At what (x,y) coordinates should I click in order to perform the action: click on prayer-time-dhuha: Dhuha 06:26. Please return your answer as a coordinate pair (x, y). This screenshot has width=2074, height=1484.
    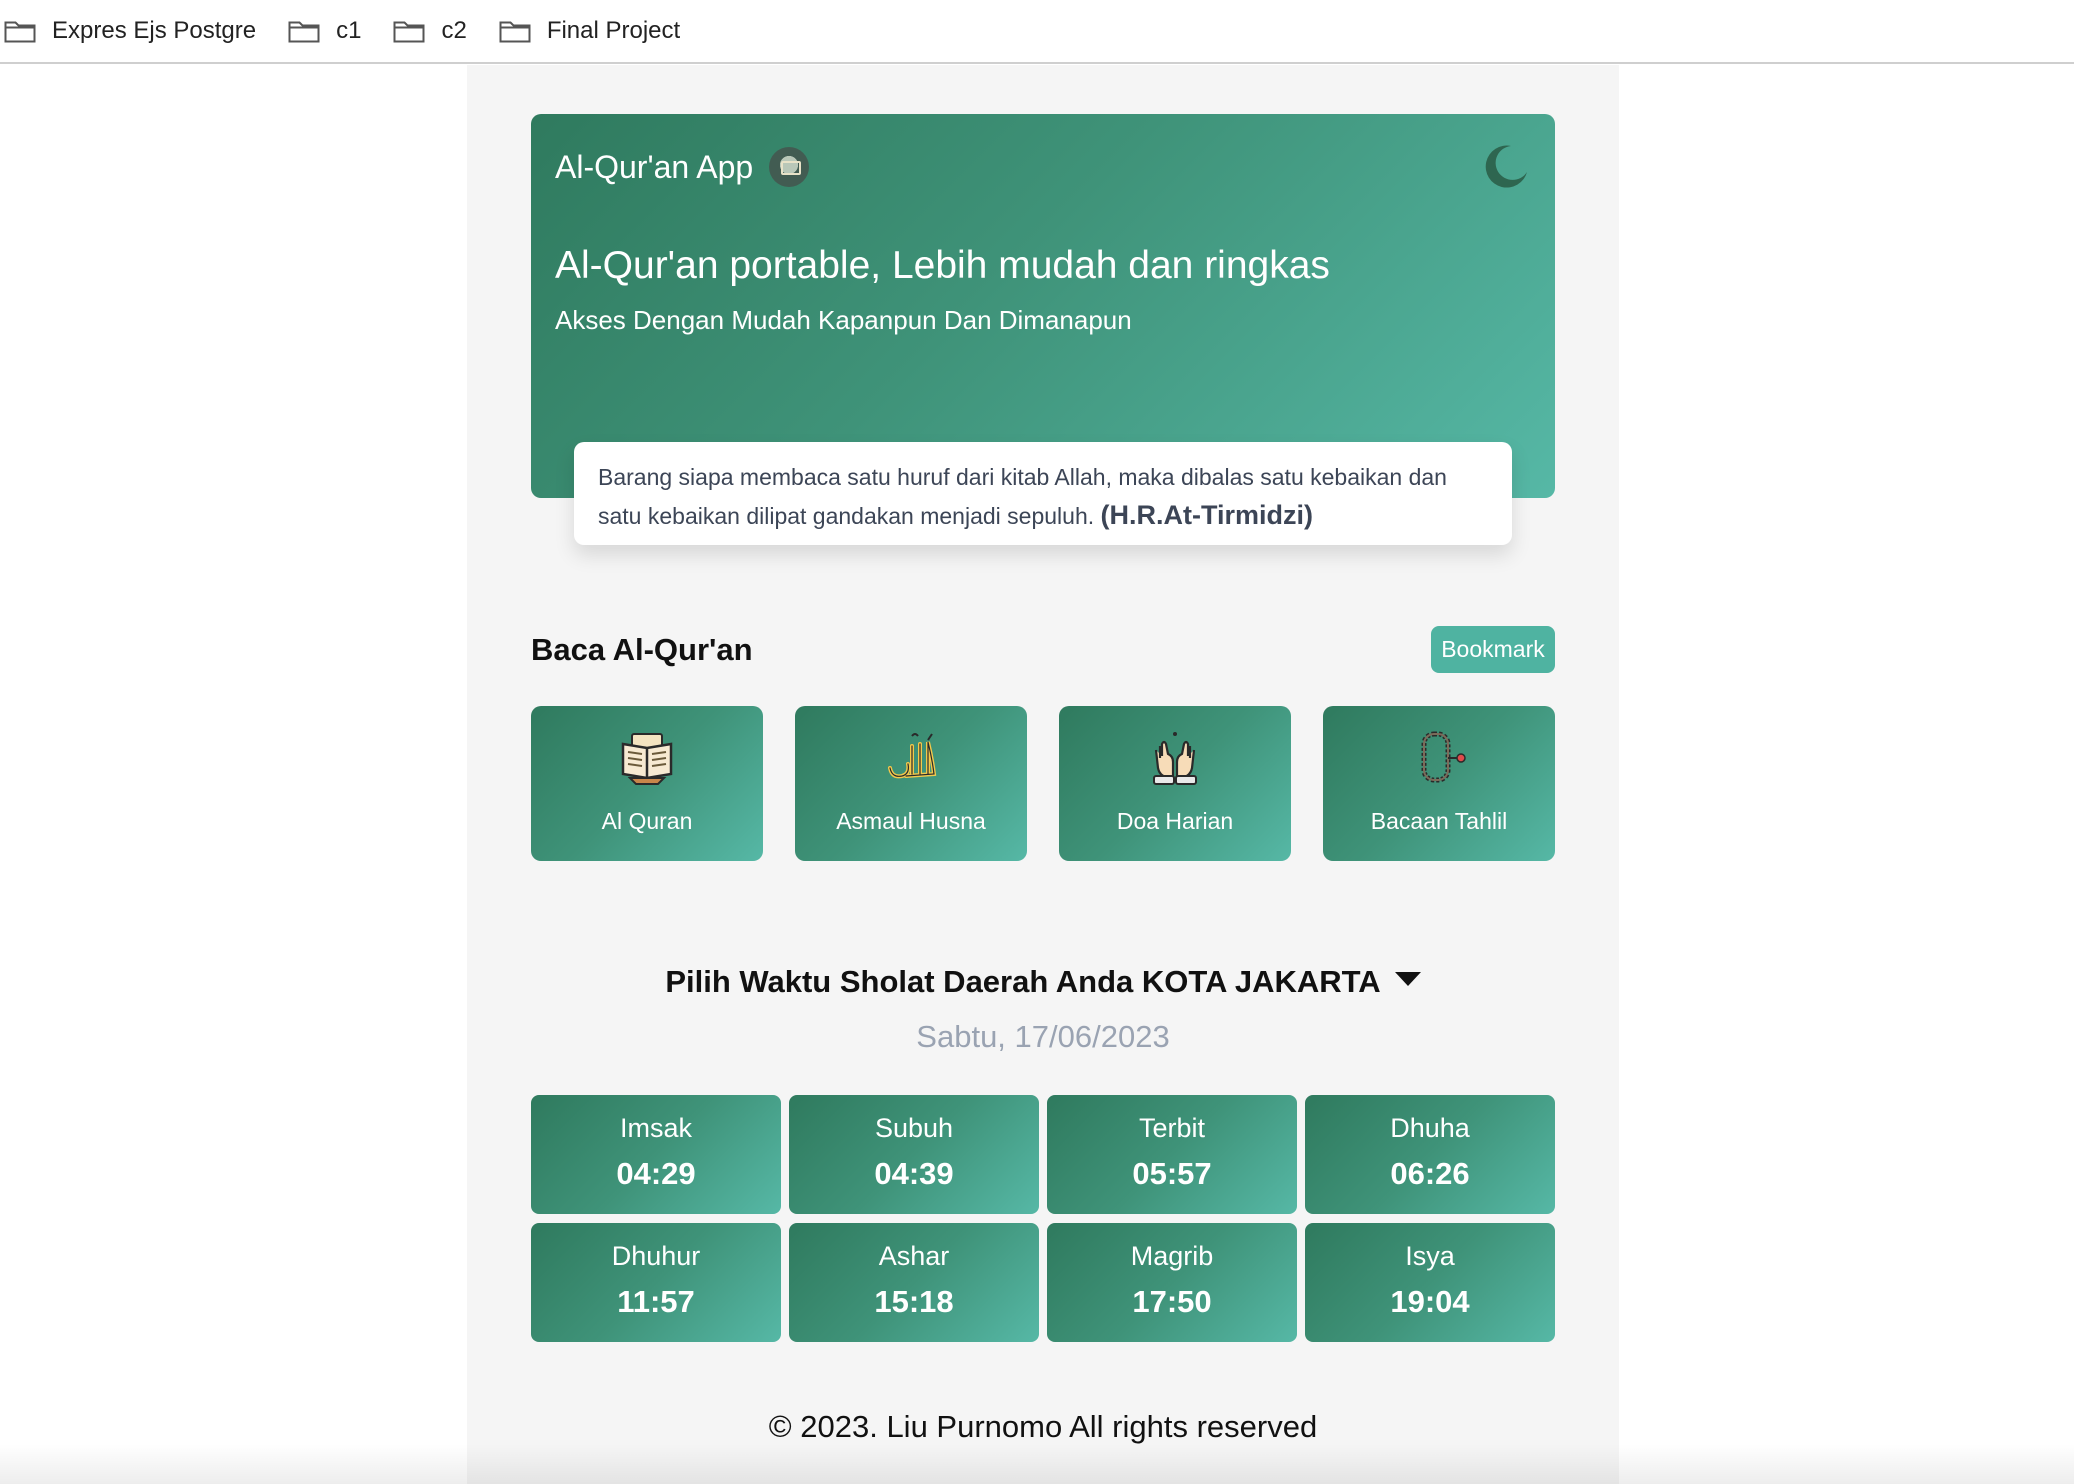
    Looking at the image, I should click on (1430, 1154).